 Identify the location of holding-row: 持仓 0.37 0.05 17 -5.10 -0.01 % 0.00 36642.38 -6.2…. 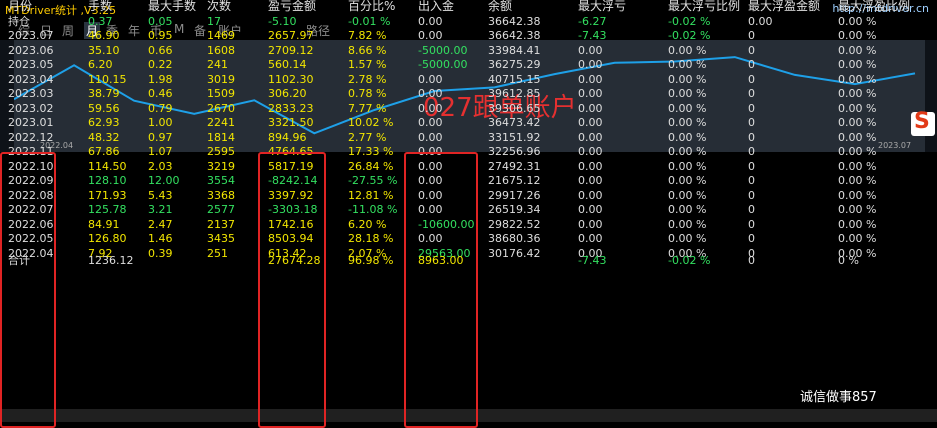
(468, 21).